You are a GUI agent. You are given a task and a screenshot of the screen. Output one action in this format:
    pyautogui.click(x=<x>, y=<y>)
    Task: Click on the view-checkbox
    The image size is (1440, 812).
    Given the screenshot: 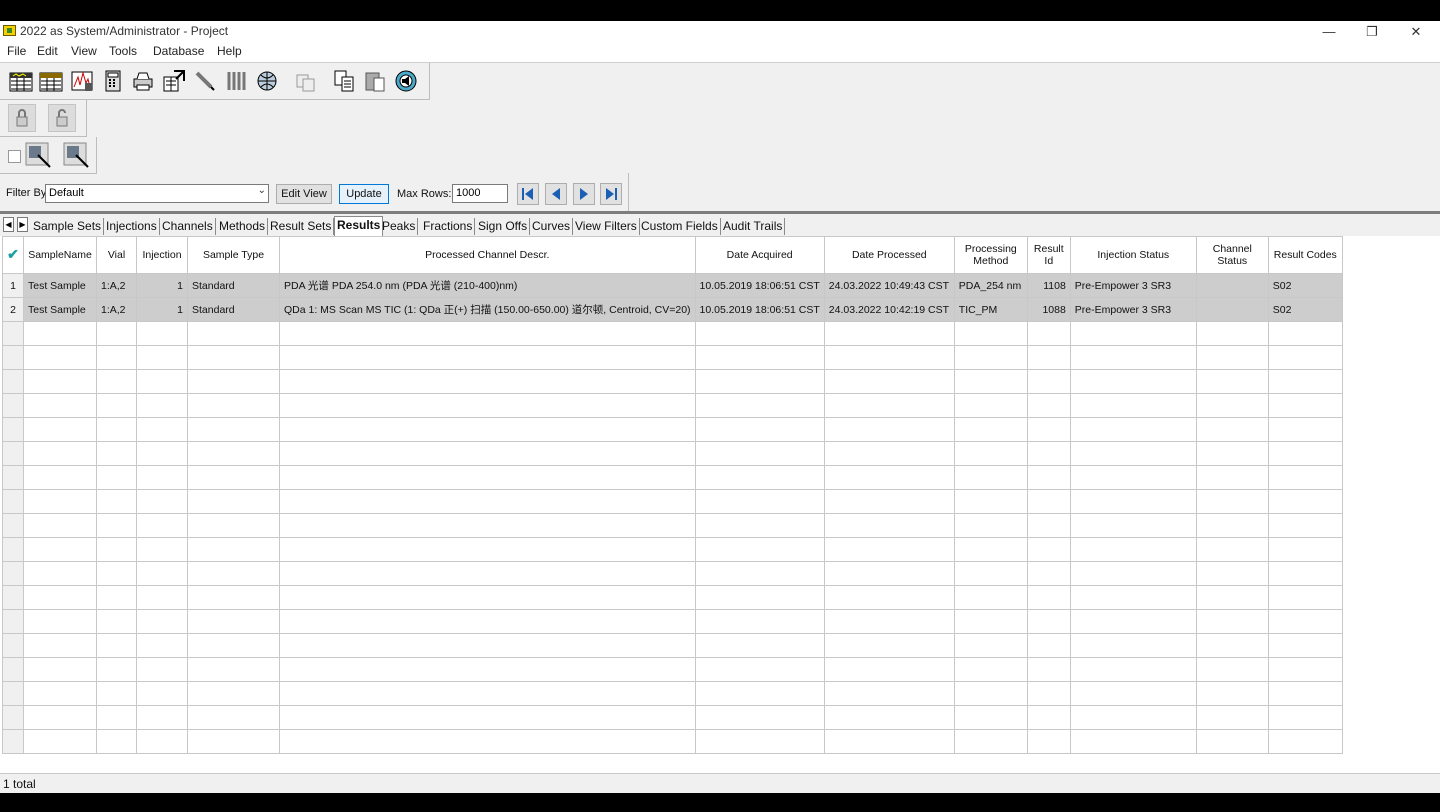 What is the action you would take?
    pyautogui.click(x=14, y=156)
    